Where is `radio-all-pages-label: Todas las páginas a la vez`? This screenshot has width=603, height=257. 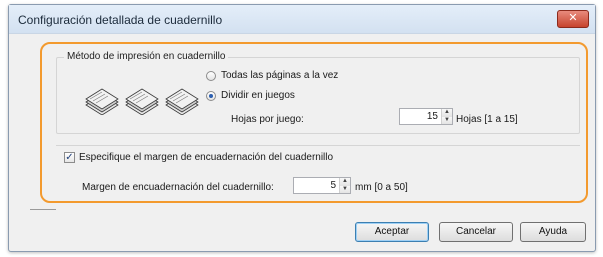
radio-all-pages-label: Todas las páginas a la vez is located at coordinates (280, 75).